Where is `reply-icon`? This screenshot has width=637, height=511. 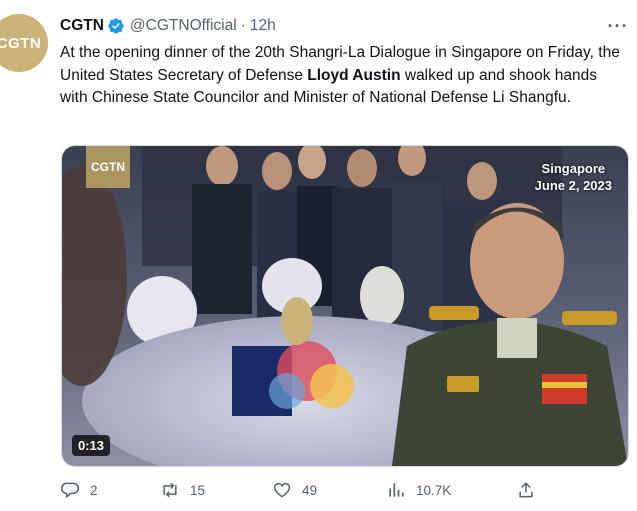 reply-icon is located at coordinates (70, 490).